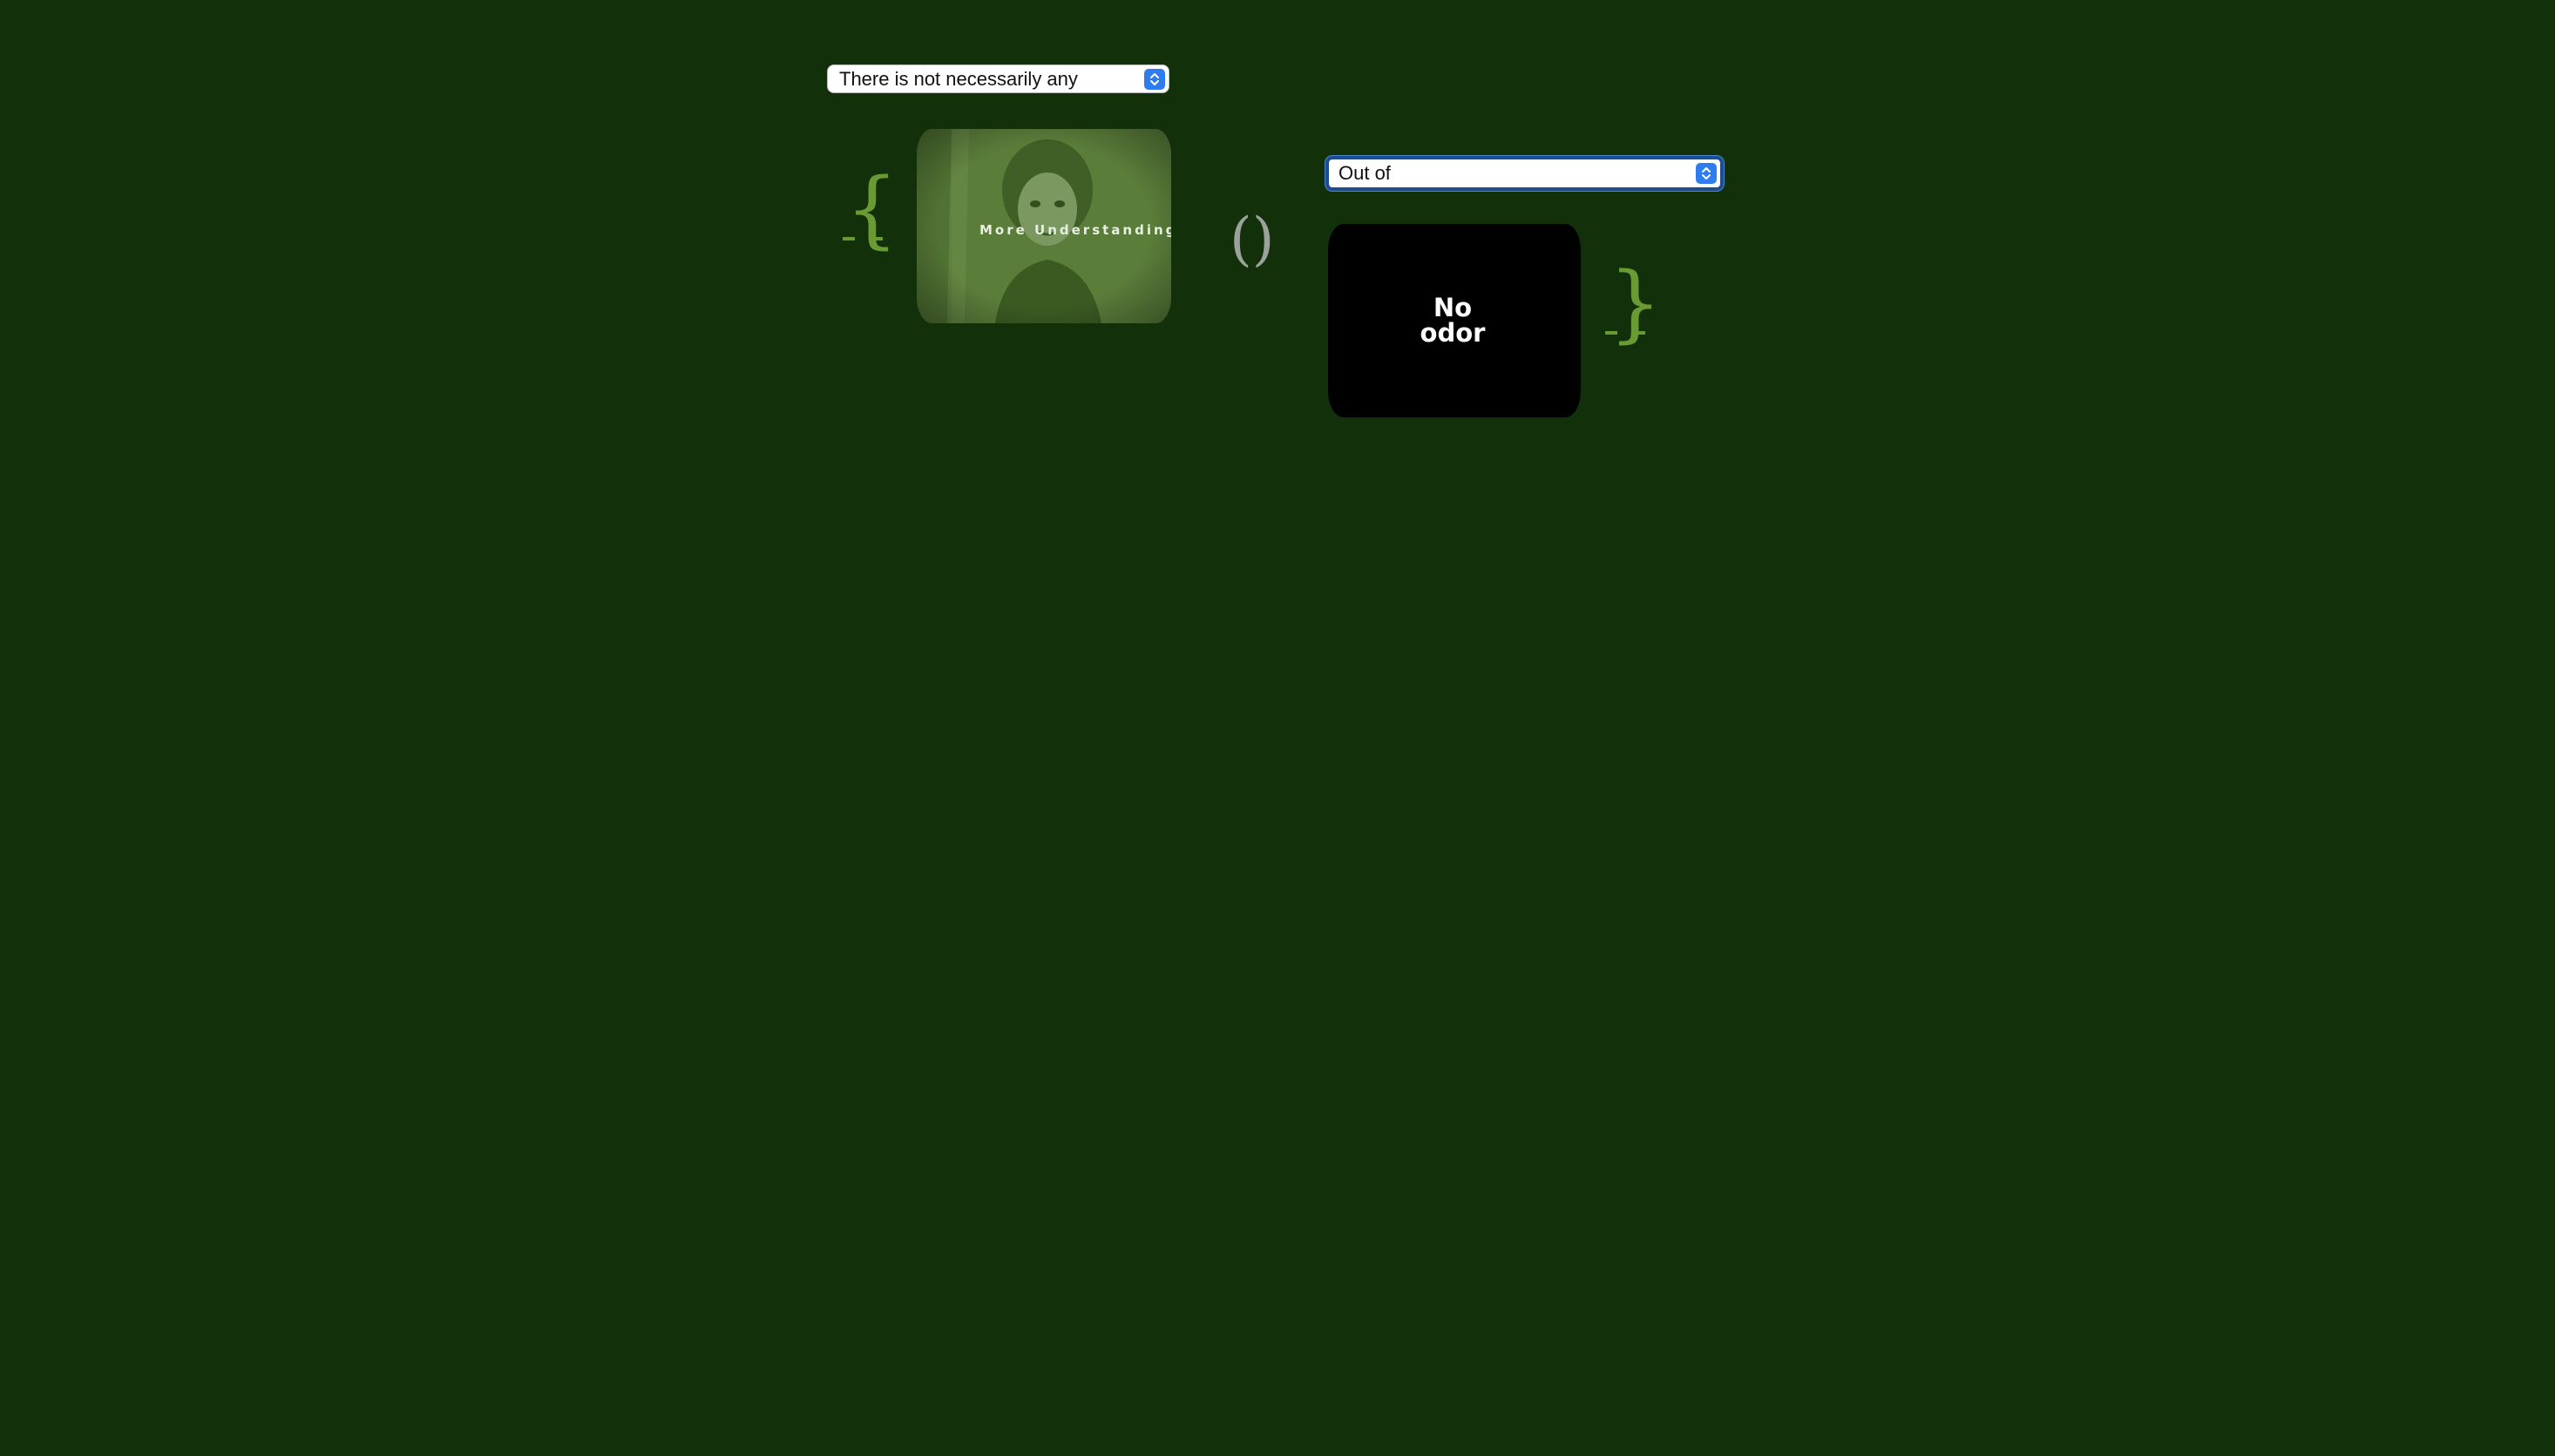 The height and width of the screenshot is (1456, 2555). I want to click on sentence-select-2: Out of, so click(1524, 173).